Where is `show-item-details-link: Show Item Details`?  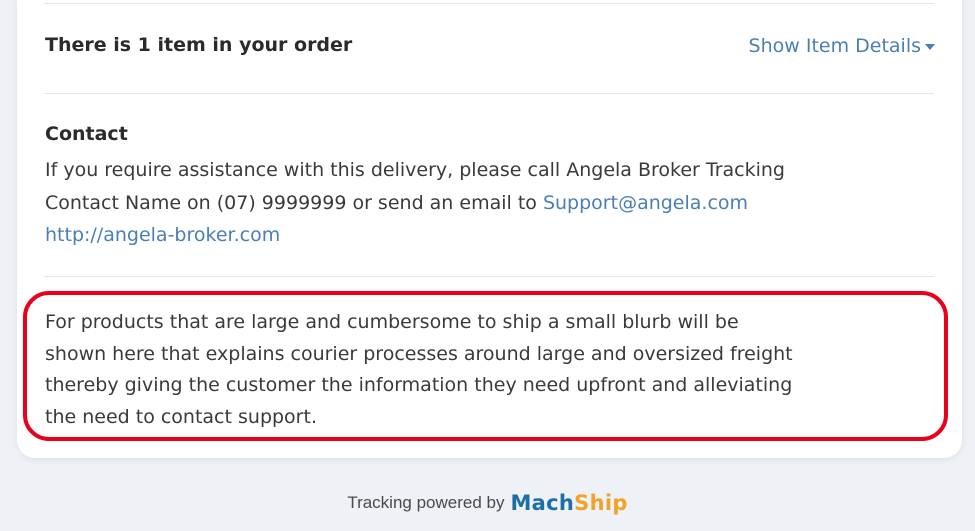 show-item-details-link: Show Item Details is located at coordinates (842, 46).